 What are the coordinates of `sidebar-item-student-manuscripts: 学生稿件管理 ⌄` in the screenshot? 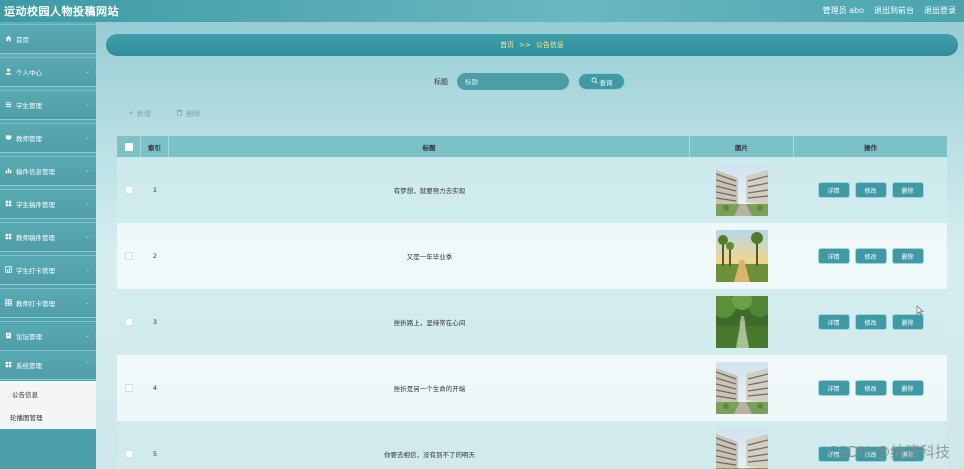 It's located at (48, 204).